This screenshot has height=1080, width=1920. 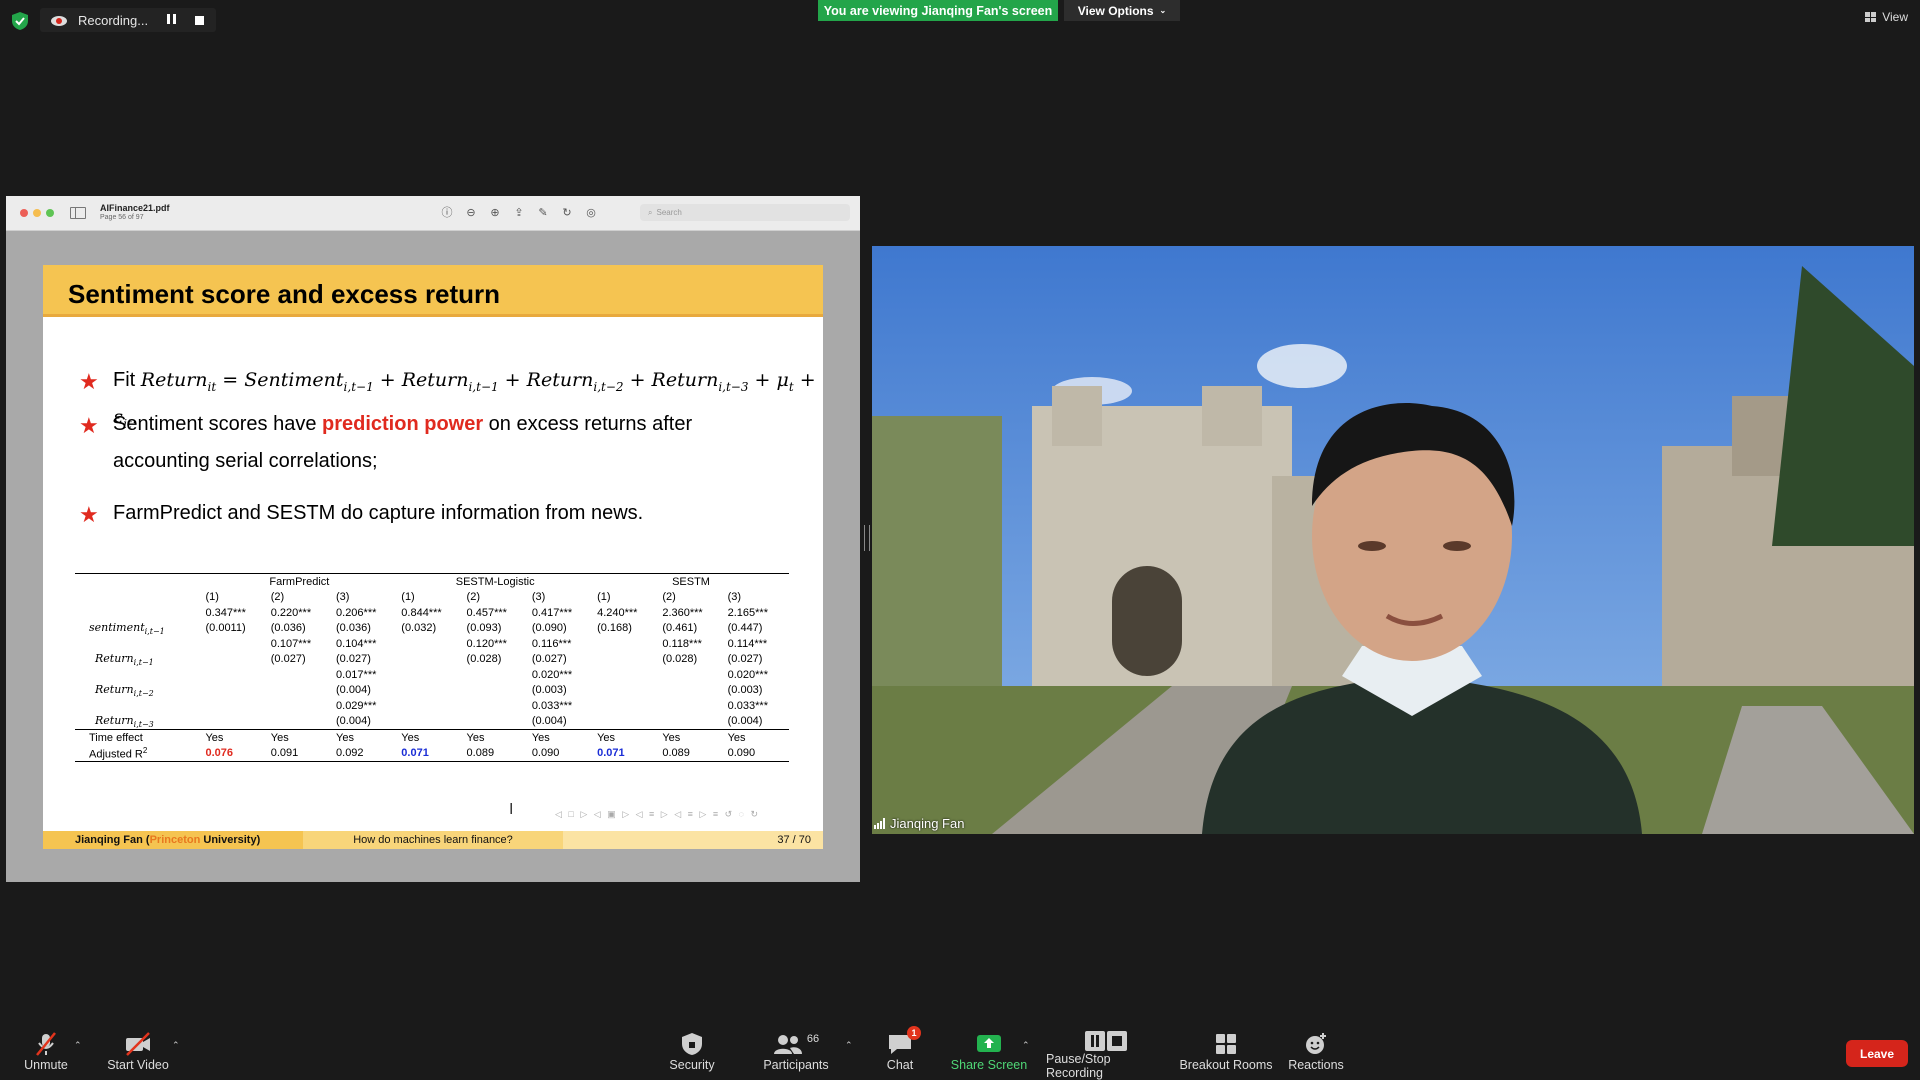 What do you see at coordinates (78, 213) in the screenshot?
I see `sidebar-toggle-icon` at bounding box center [78, 213].